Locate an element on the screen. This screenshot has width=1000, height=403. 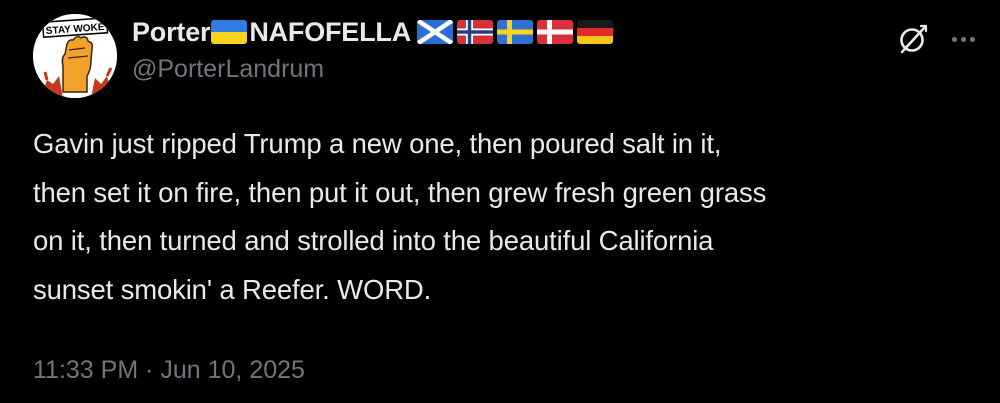
more-options-icon is located at coordinates (963, 39).